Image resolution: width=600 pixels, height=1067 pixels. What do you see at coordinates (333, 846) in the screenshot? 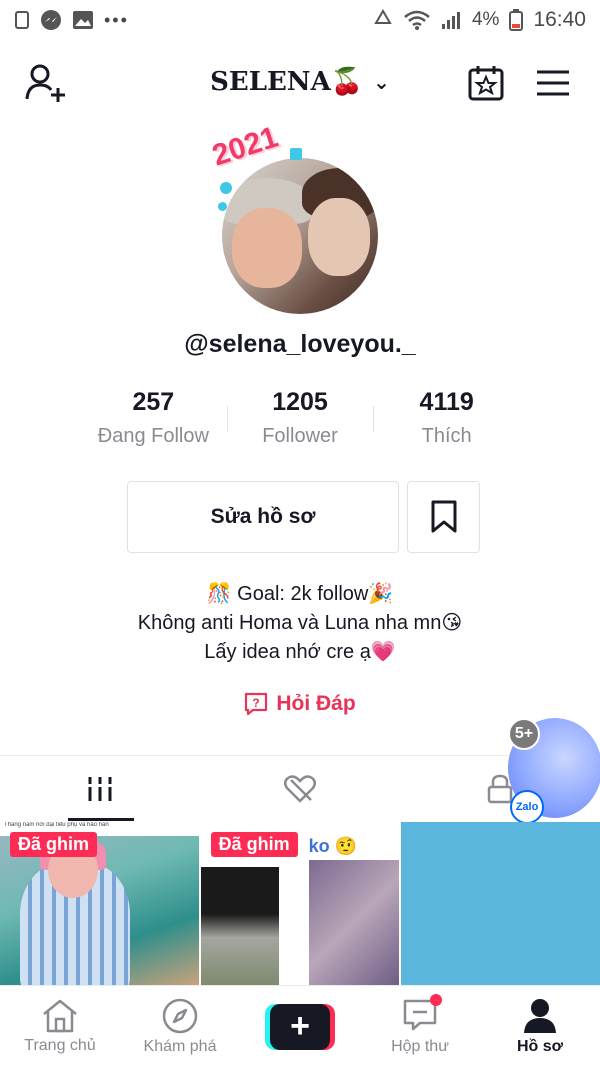
I see `video-caption: ko 🤨` at bounding box center [333, 846].